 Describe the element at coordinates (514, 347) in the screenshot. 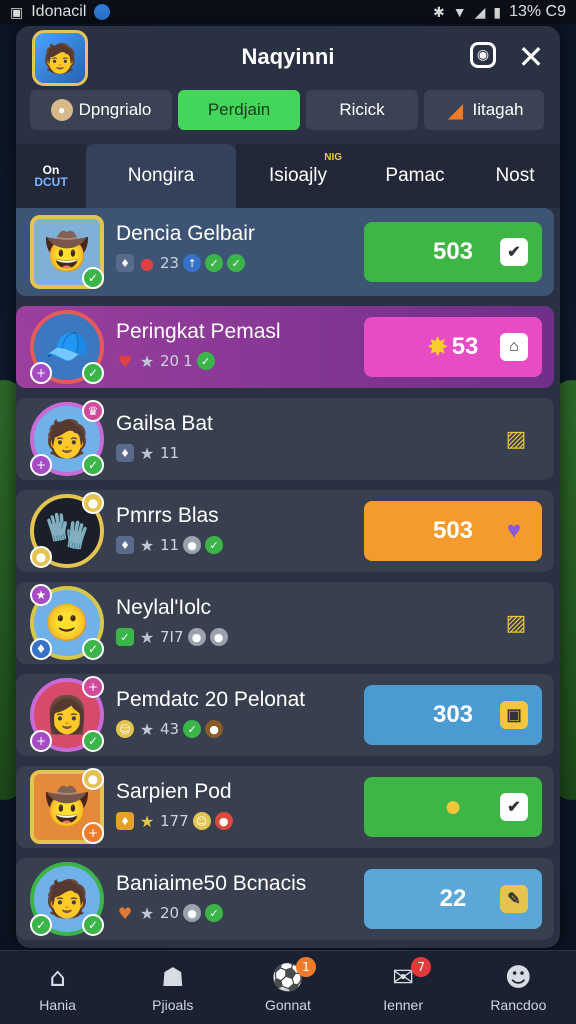

I see `home-check-icon: ⌂` at that location.